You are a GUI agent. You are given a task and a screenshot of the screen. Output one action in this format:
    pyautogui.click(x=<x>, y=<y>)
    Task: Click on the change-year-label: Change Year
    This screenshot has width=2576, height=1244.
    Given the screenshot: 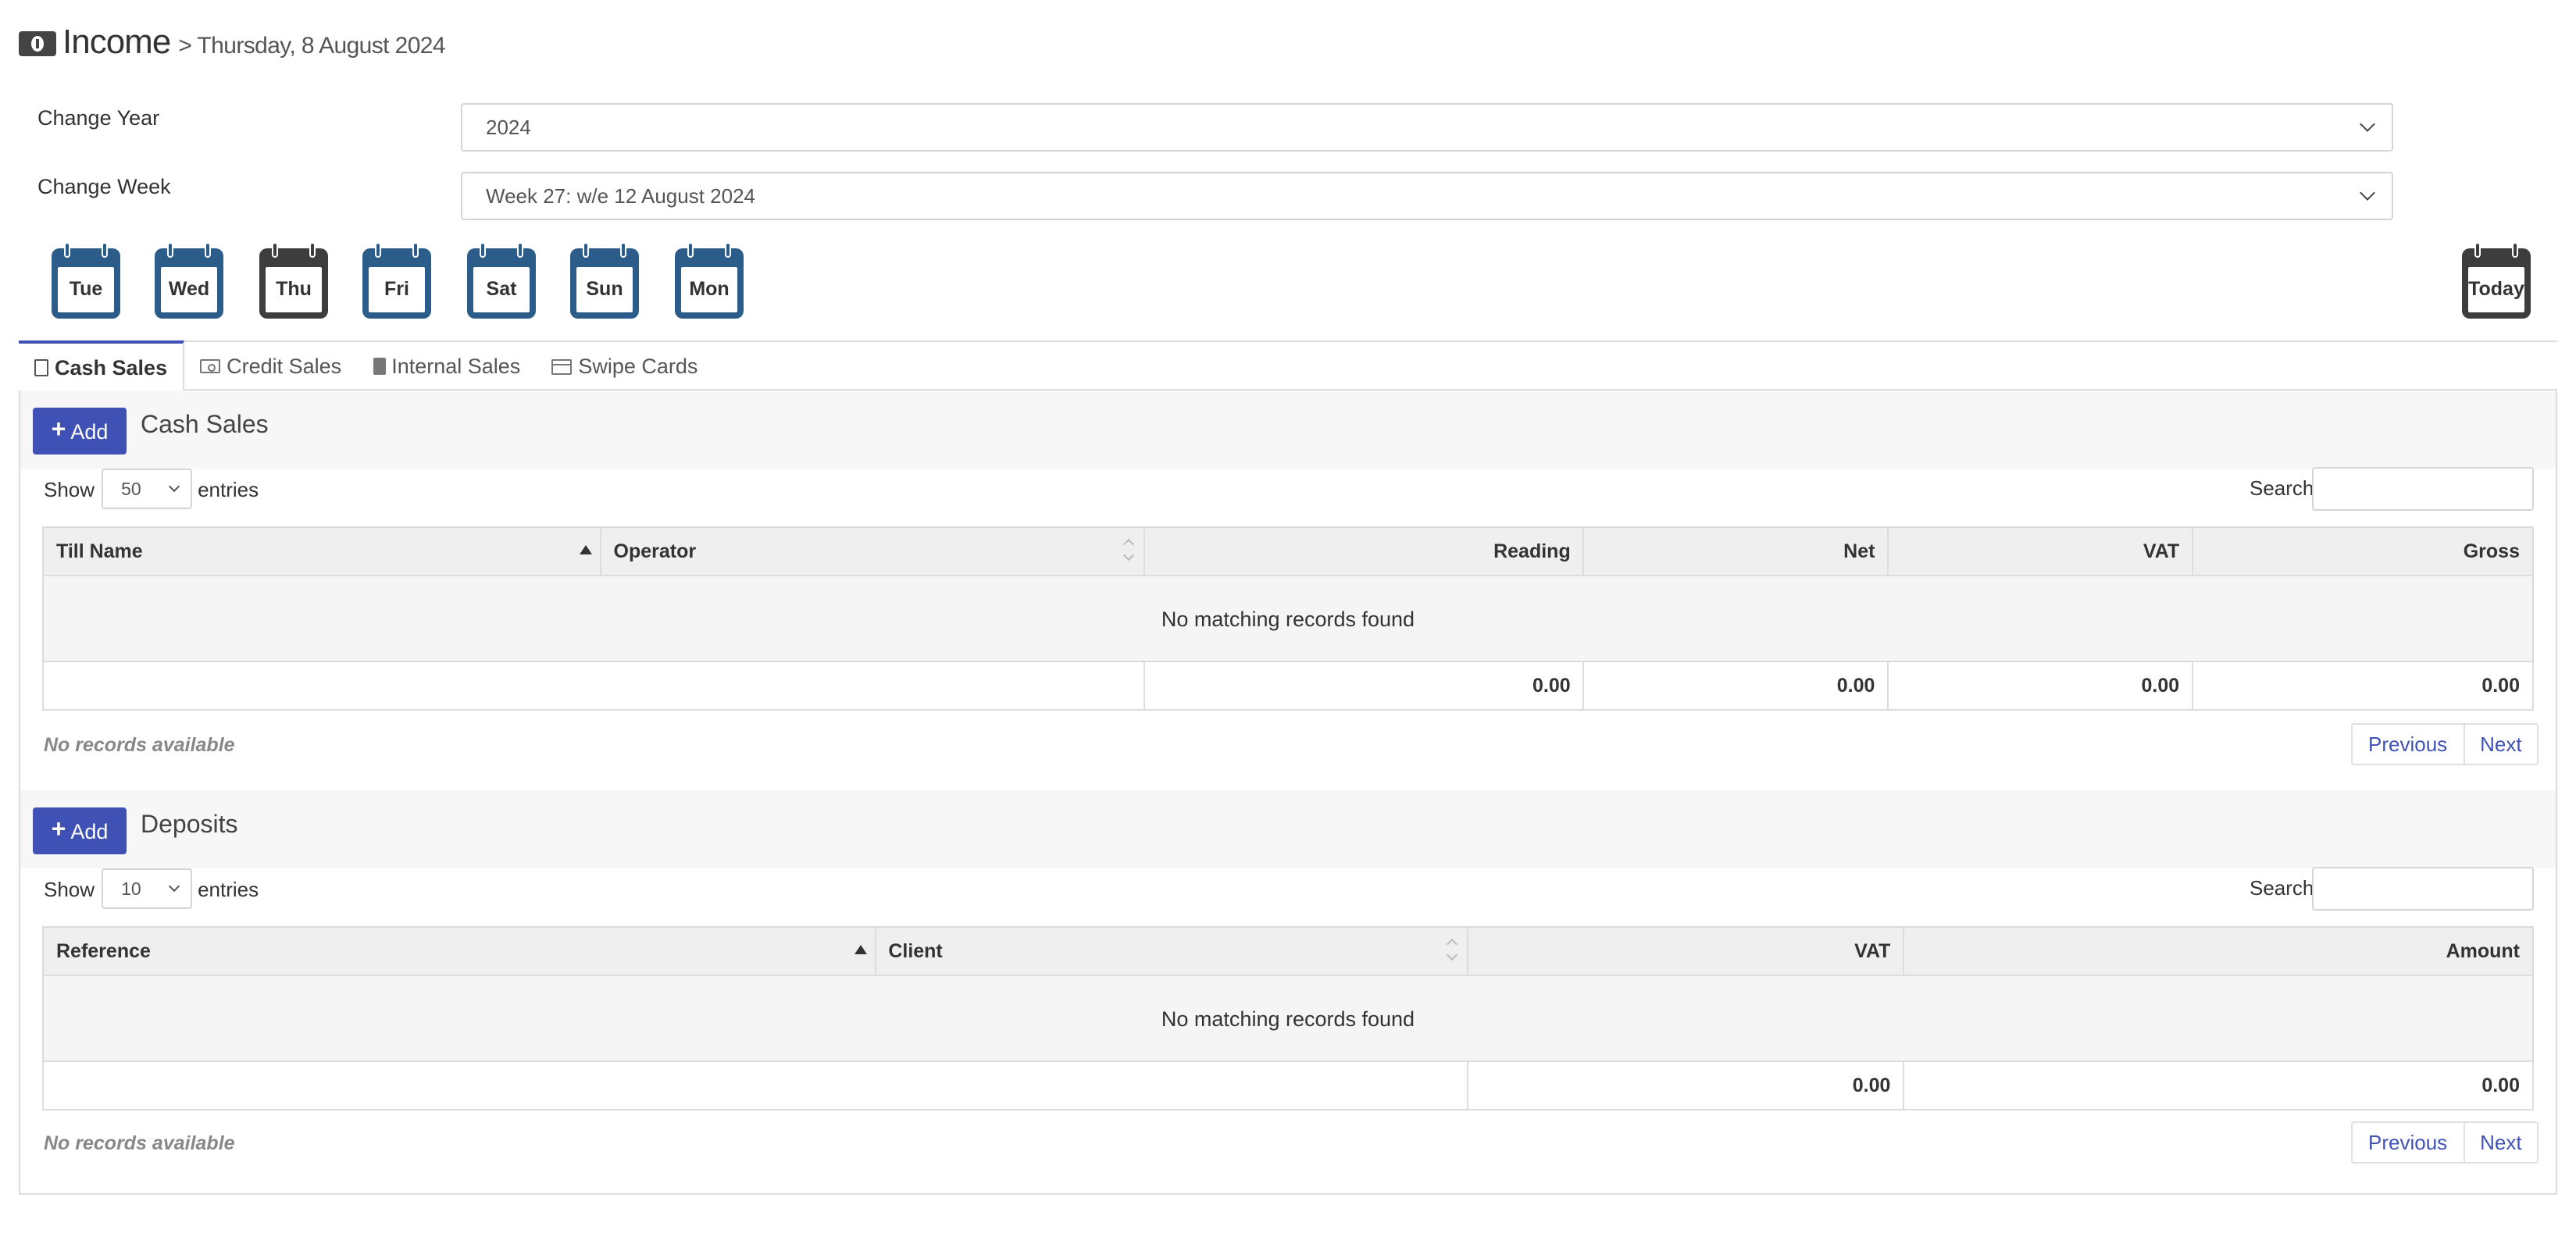 What is the action you would take?
    pyautogui.click(x=98, y=118)
    